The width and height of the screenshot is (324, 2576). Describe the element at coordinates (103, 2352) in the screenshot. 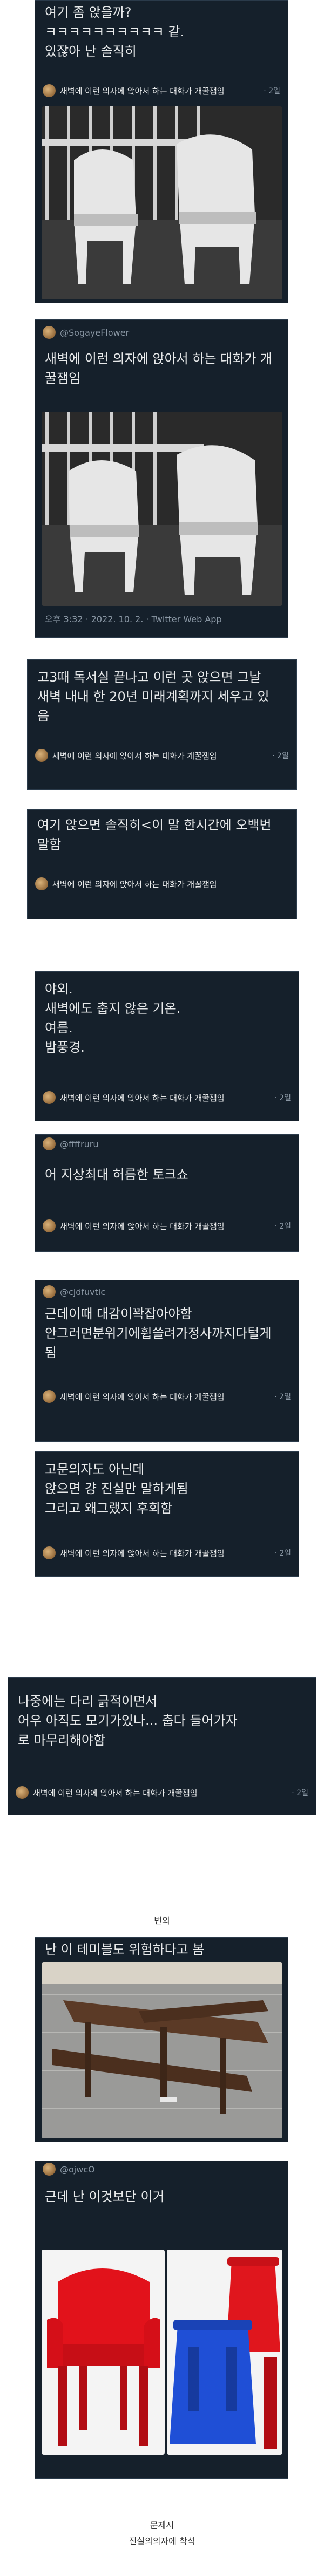

I see `red-chair-photo` at that location.